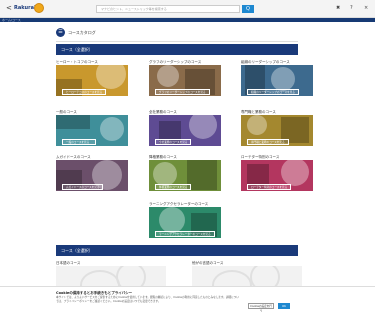 Image resolution: width=375 pixels, height=312 pixels. Describe the element at coordinates (366, 8) in the screenshot. I see `close-icon: ×` at that location.